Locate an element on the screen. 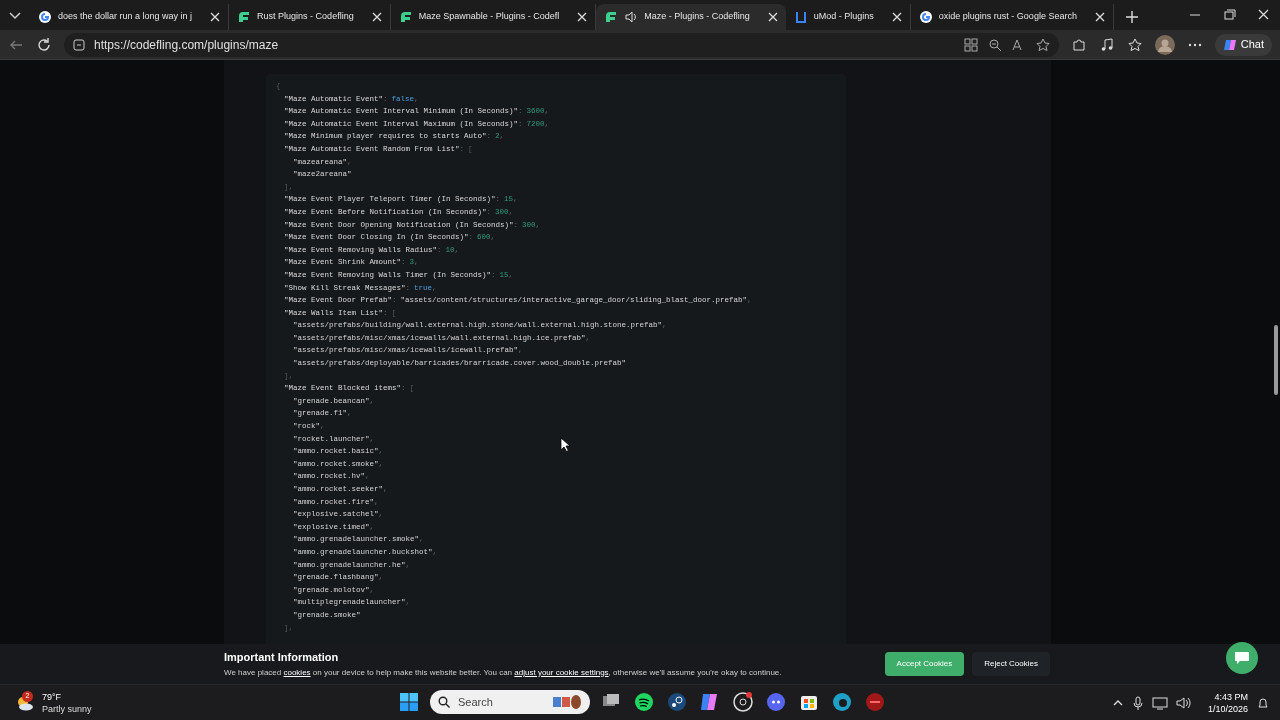  chrome-icon is located at coordinates (743, 702).